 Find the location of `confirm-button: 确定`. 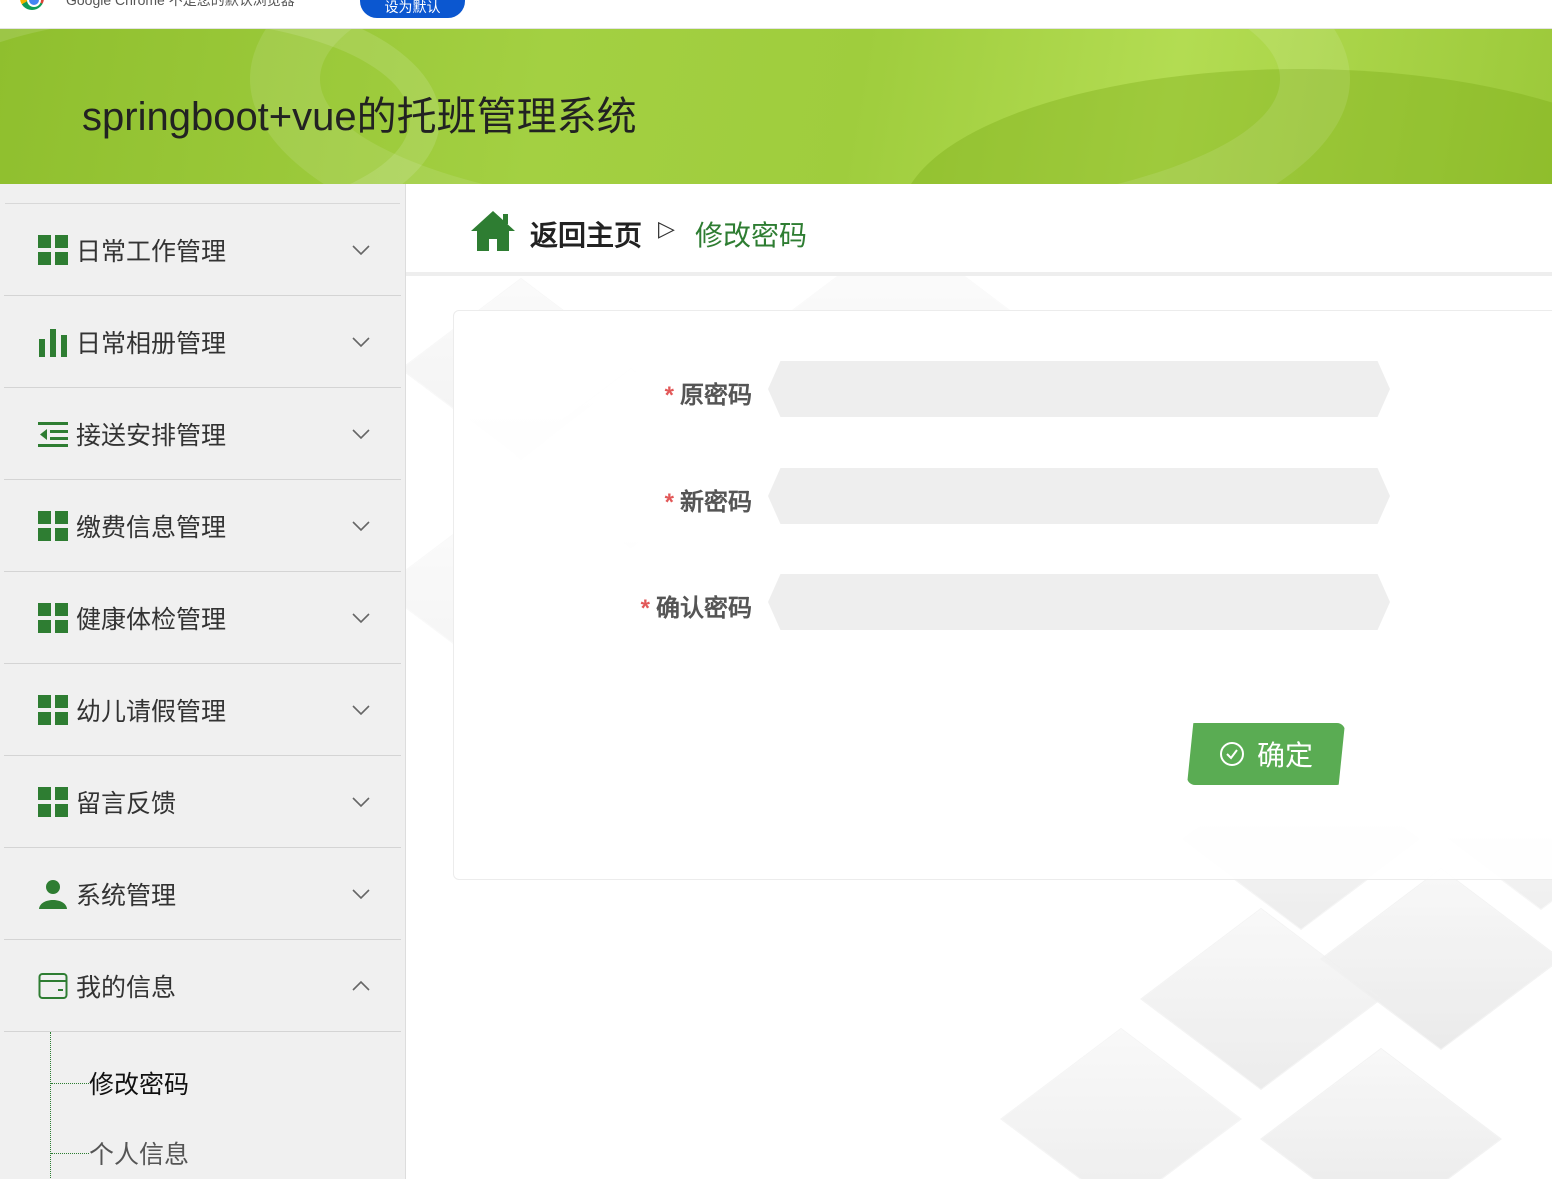

confirm-button: 确定 is located at coordinates (1266, 754).